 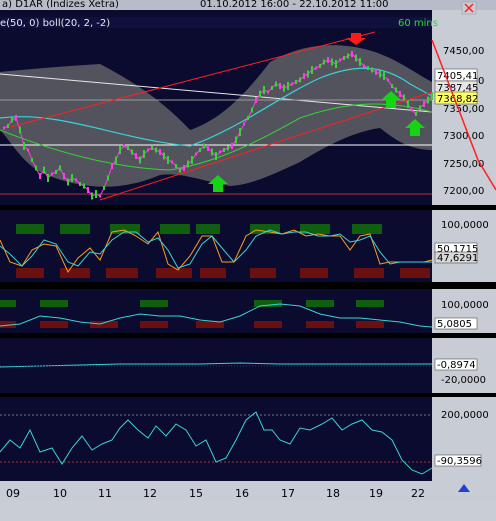 What do you see at coordinates (463, 51) in the screenshot?
I see `price-tick-7450: 7450,00` at bounding box center [463, 51].